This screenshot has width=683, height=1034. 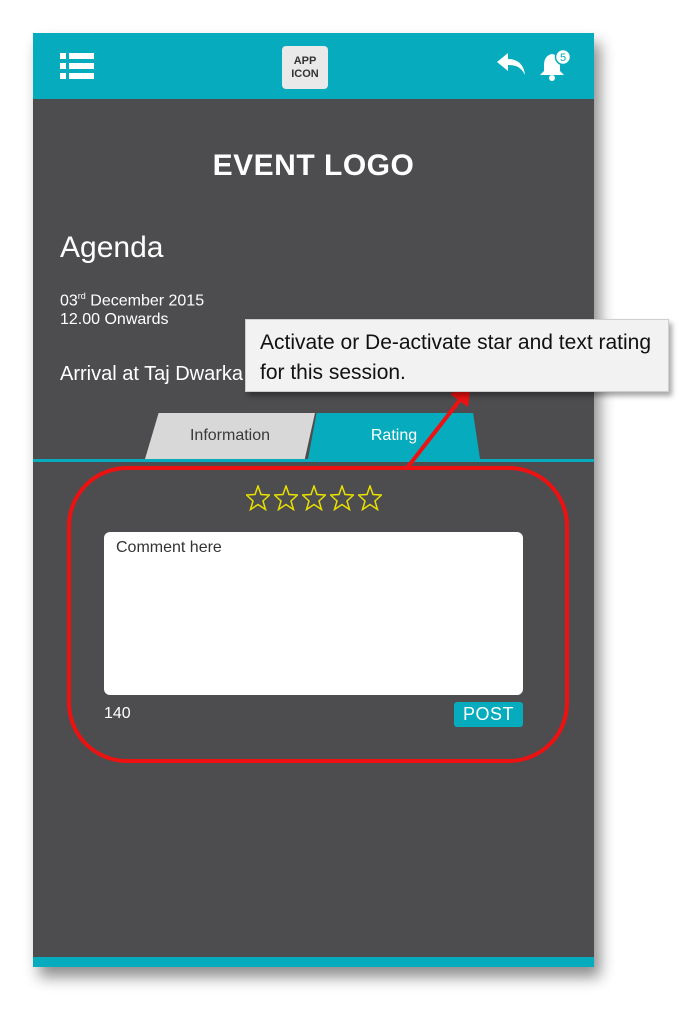 What do you see at coordinates (152, 374) in the screenshot?
I see `session-title: Arrival at Taj Dwarka` at bounding box center [152, 374].